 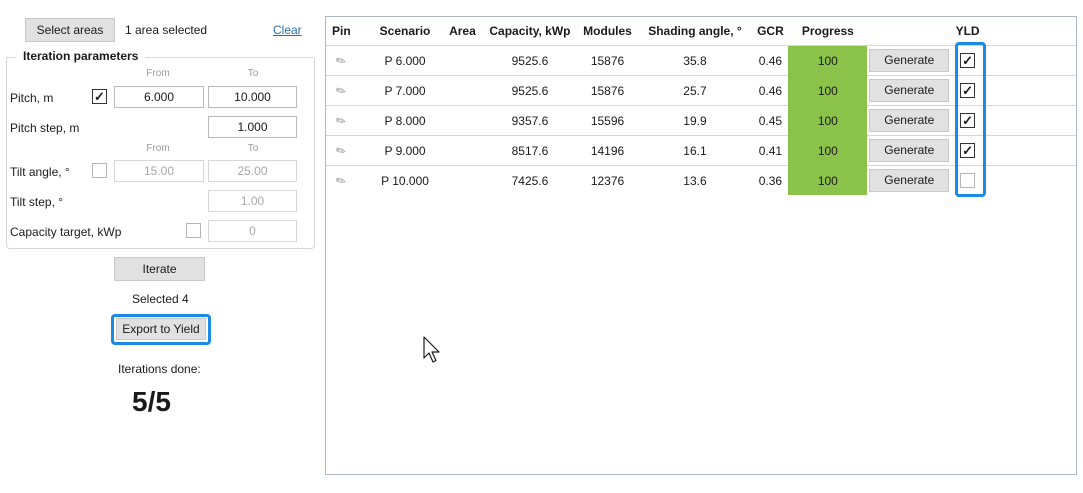 What do you see at coordinates (159, 97) in the screenshot?
I see `pitch-from-input: 6.000` at bounding box center [159, 97].